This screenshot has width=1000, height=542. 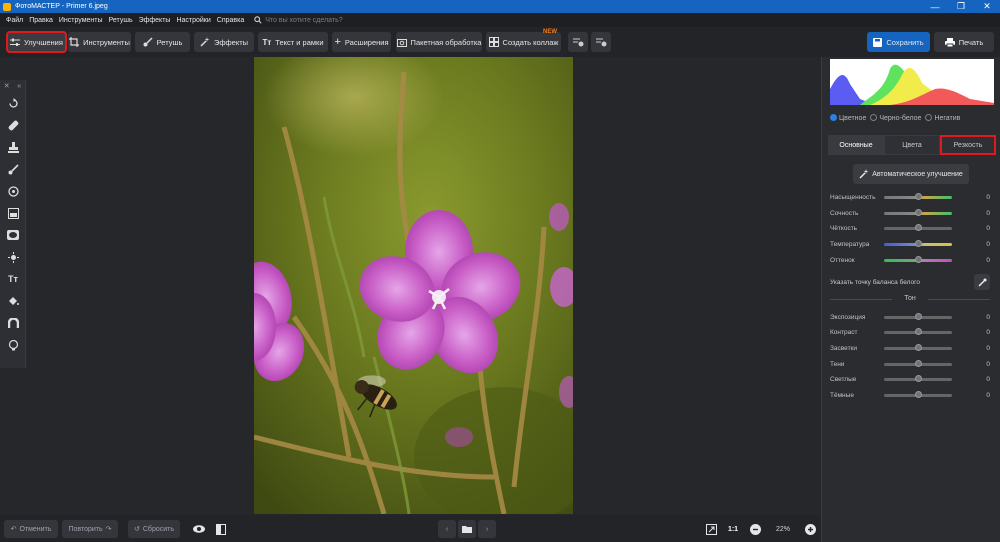 I want to click on zoom-in-button, so click(x=810, y=529).